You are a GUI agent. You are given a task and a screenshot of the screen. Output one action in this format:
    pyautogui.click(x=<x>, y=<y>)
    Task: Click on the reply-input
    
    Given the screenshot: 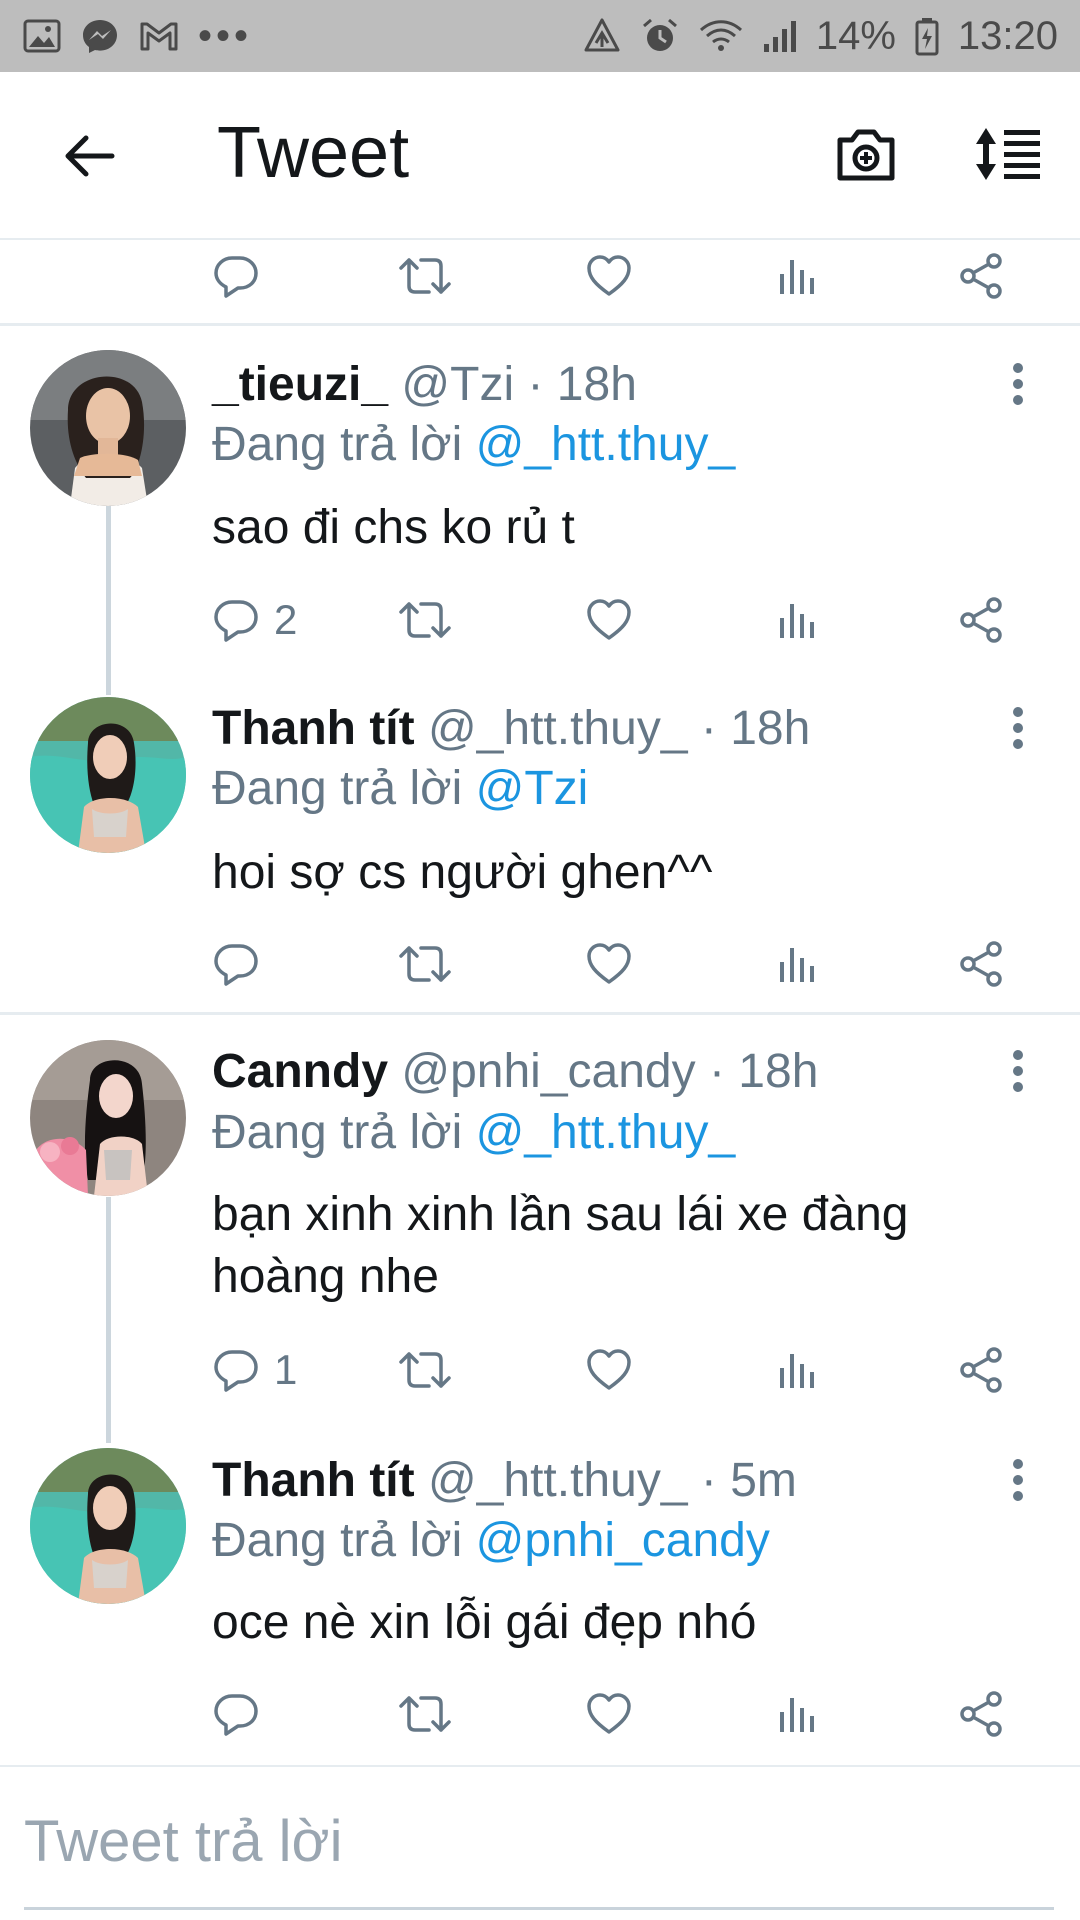 What is the action you would take?
    pyautogui.click(x=539, y=1841)
    